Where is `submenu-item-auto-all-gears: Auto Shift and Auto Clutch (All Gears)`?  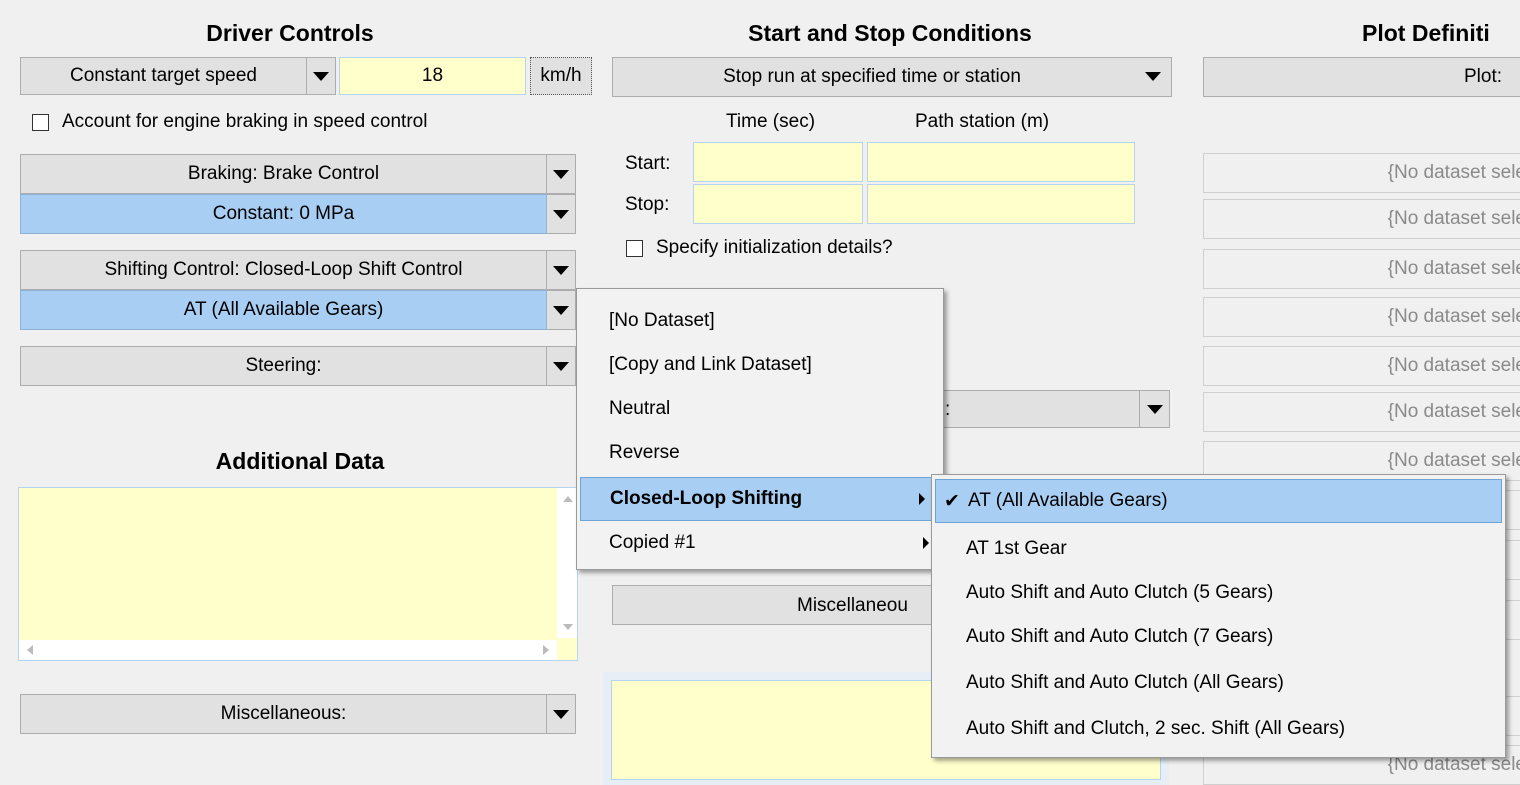
submenu-item-auto-all-gears: Auto Shift and Auto Clutch (All Gears) is located at coordinates (1218, 683).